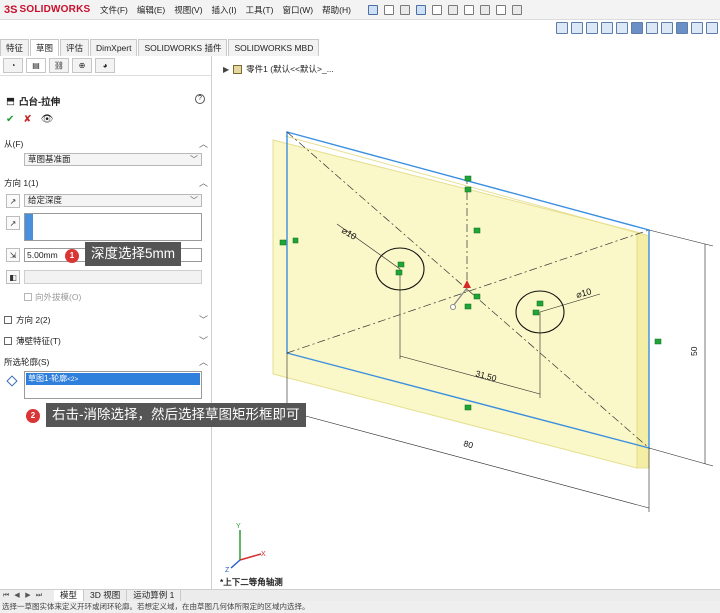 This screenshot has height=613, width=720. What do you see at coordinates (6, 596) in the screenshot?
I see `first-tab-icon: ⏮` at bounding box center [6, 596].